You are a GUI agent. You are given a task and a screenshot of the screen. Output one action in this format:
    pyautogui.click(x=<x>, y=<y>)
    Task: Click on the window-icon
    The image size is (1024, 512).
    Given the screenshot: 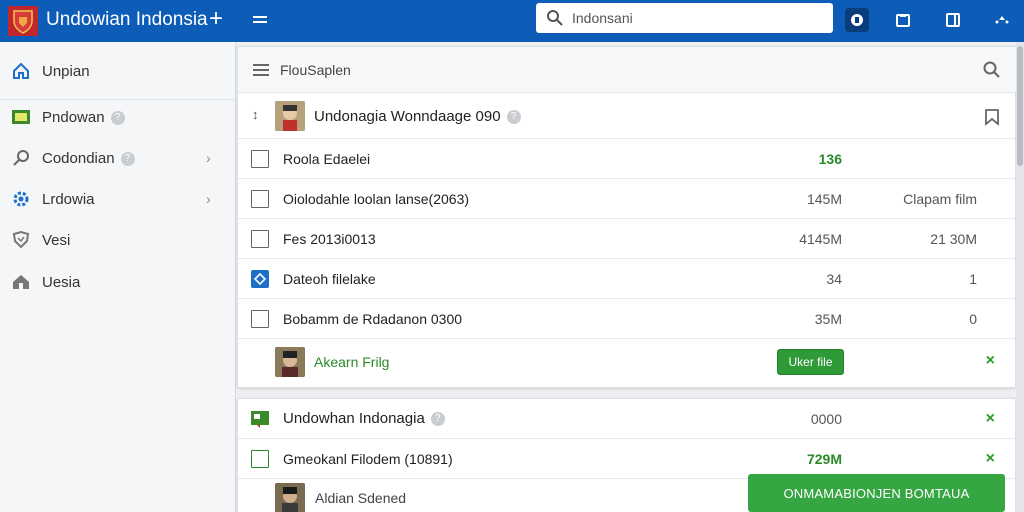 What is the action you would take?
    pyautogui.click(x=953, y=20)
    